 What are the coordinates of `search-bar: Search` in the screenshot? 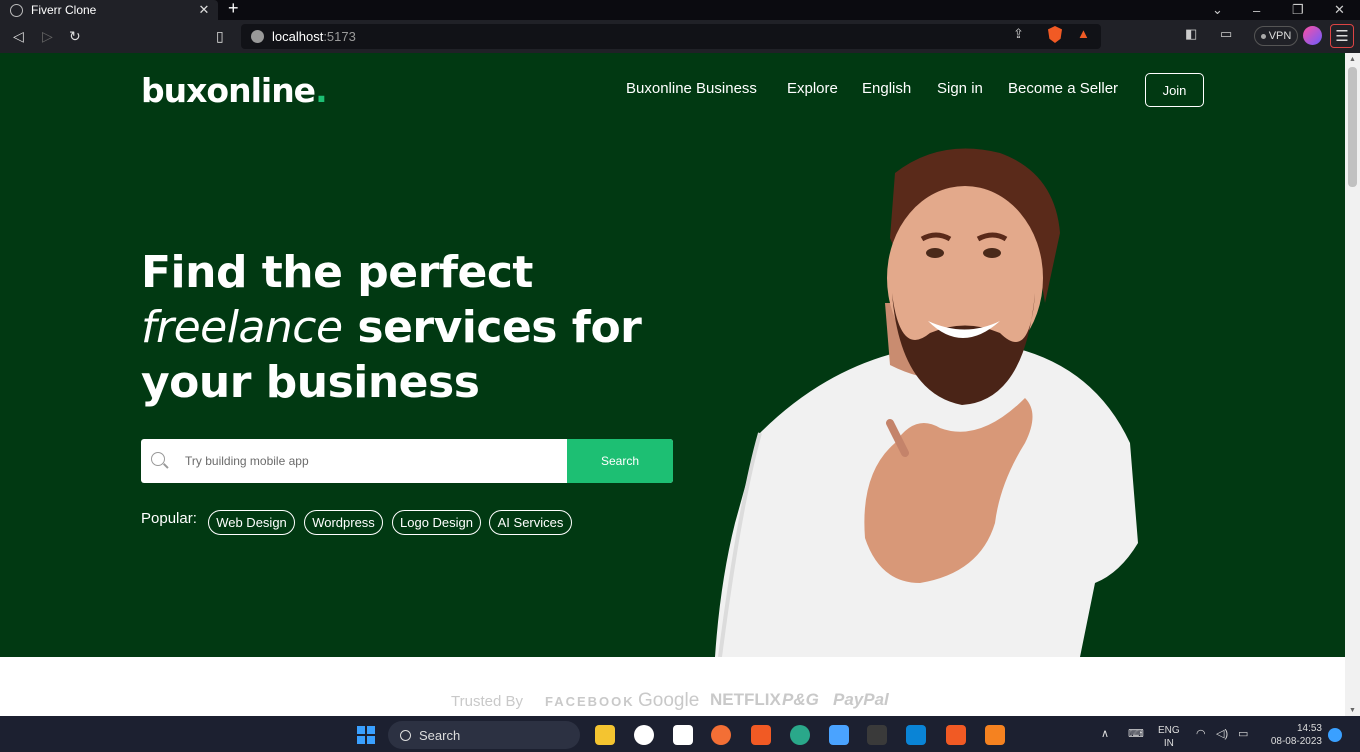 It's located at (407, 461).